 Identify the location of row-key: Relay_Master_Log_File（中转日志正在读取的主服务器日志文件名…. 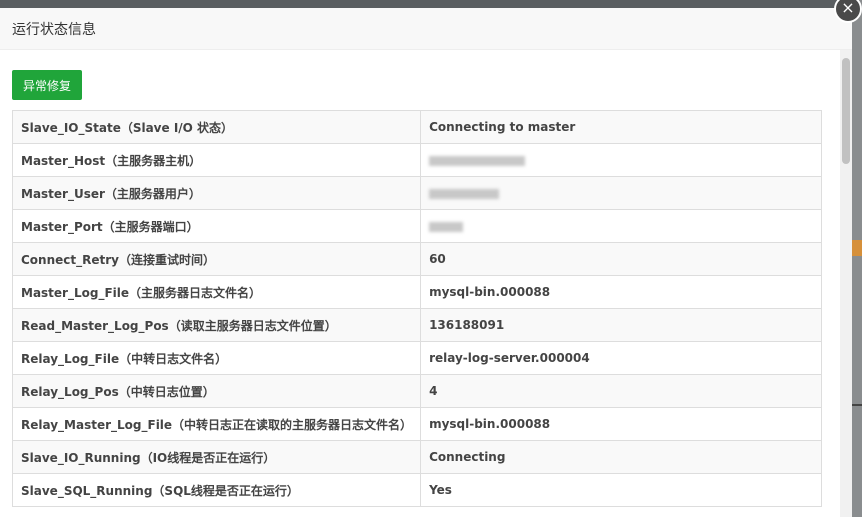
(216, 424).